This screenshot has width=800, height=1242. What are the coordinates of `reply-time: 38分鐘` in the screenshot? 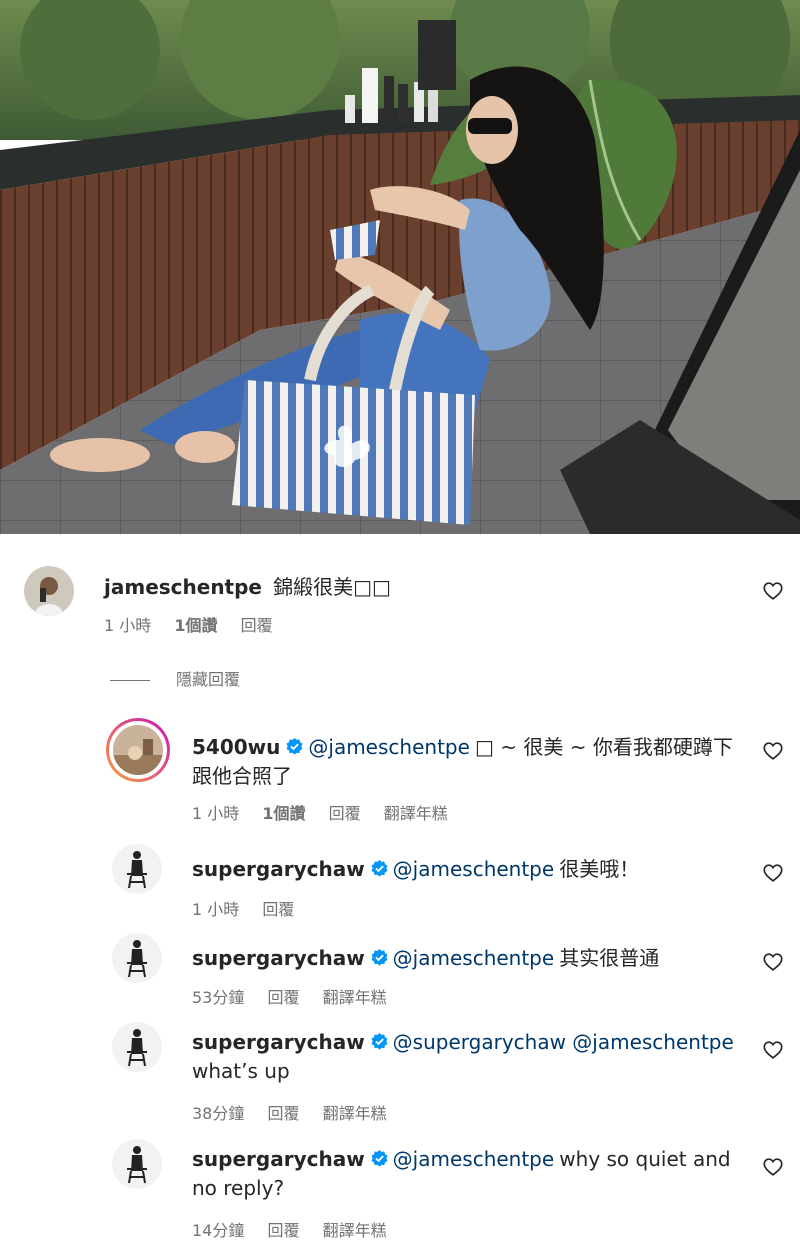 It's located at (218, 1113).